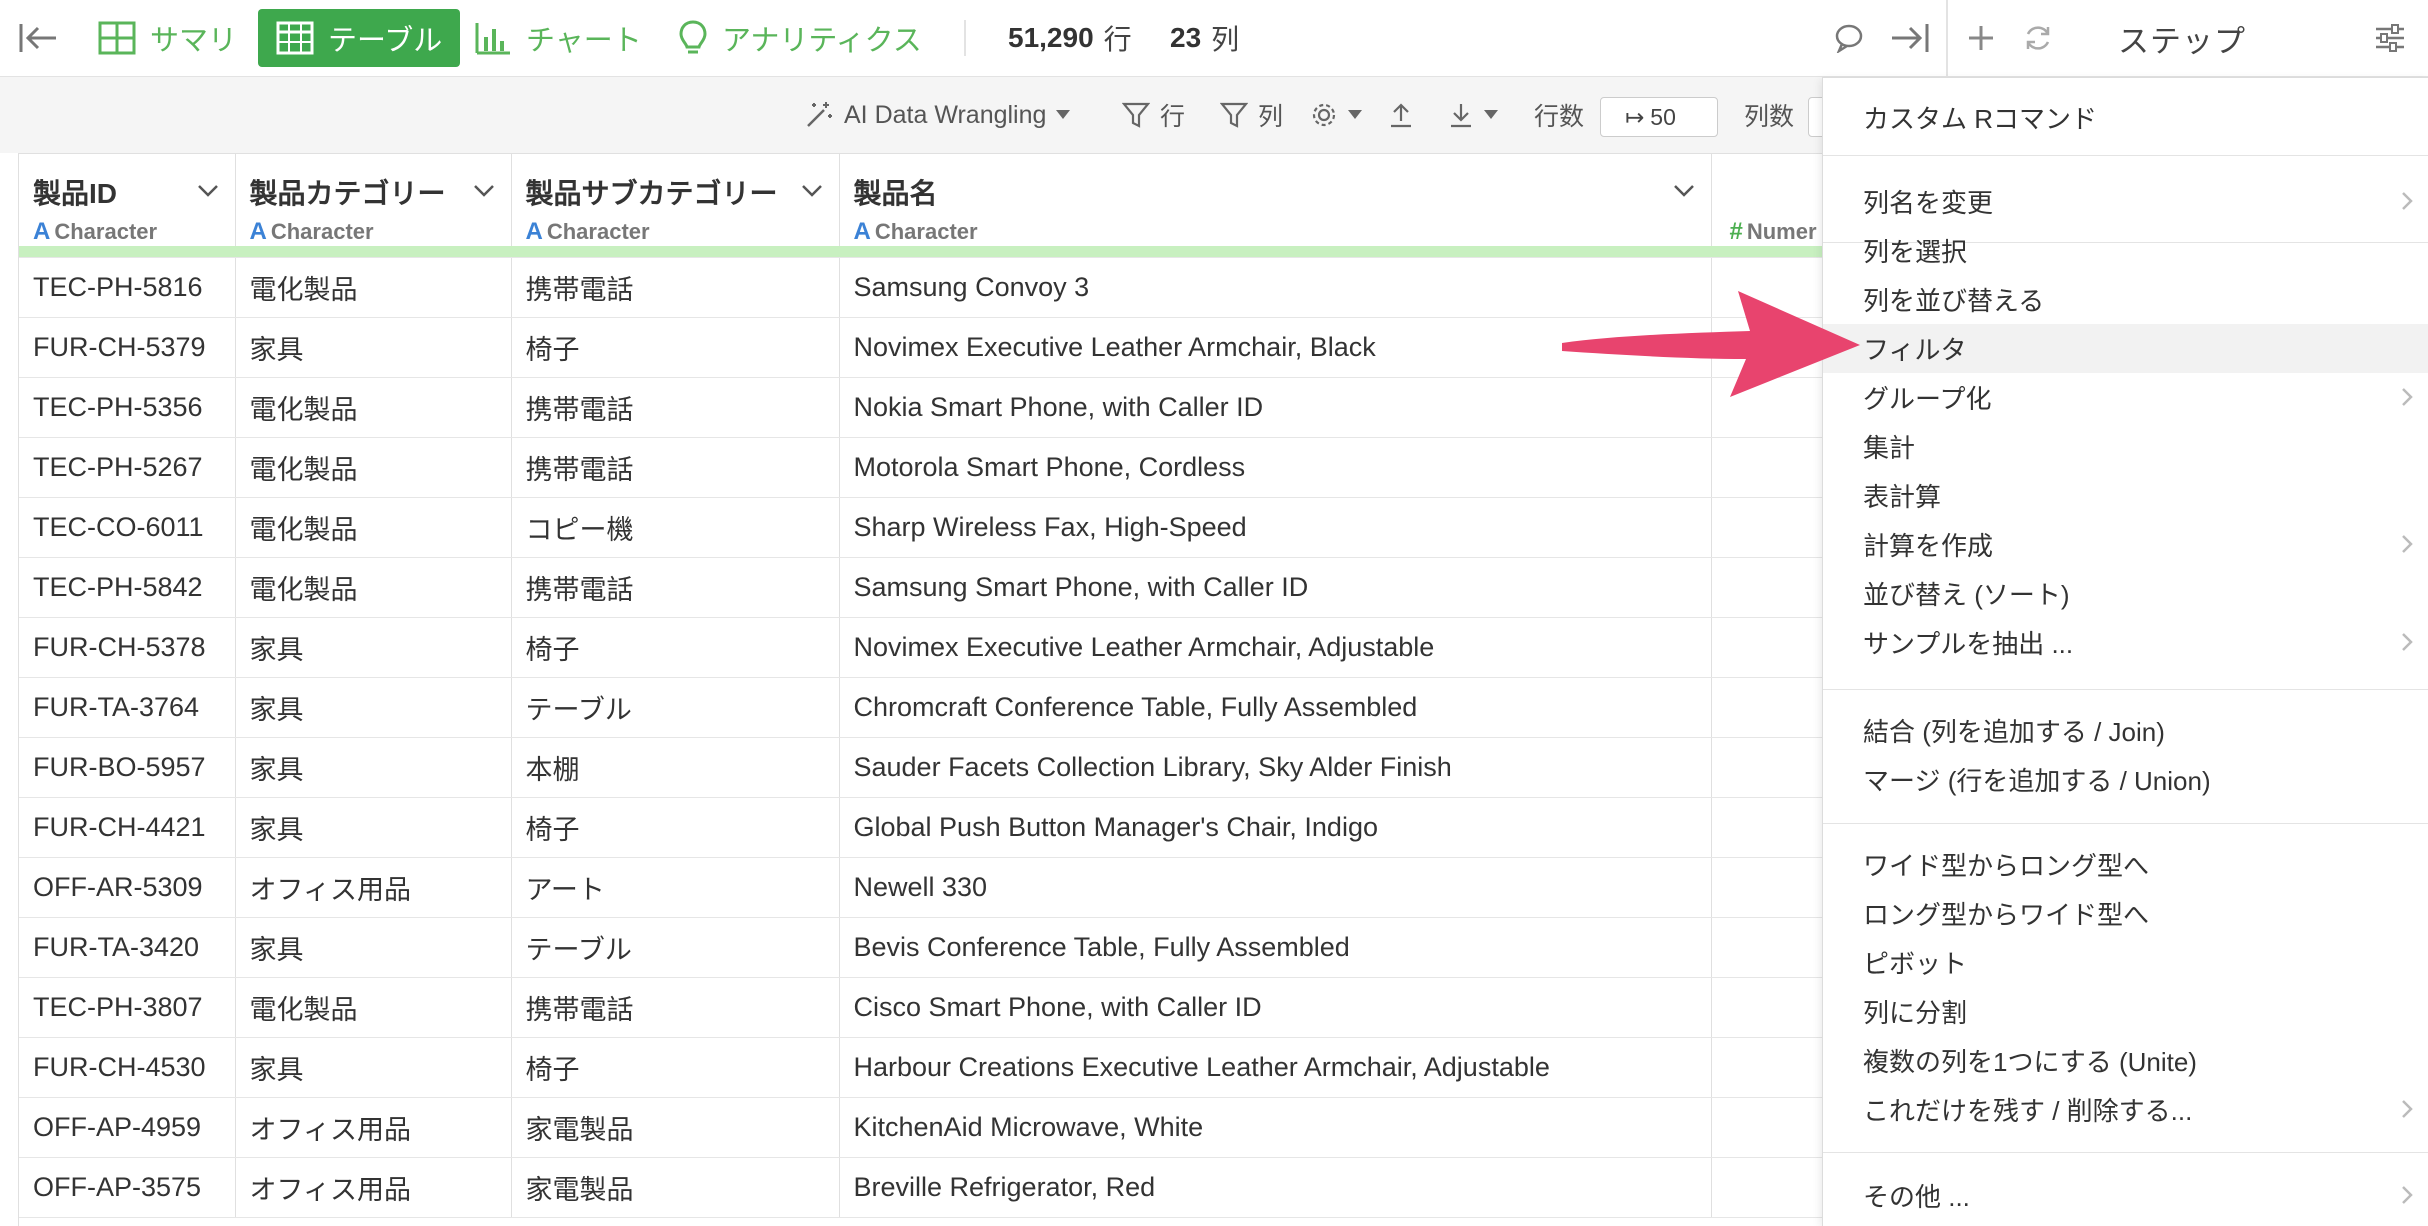 This screenshot has height=1226, width=2428. I want to click on tab-summary: サマリ, so click(167, 38).